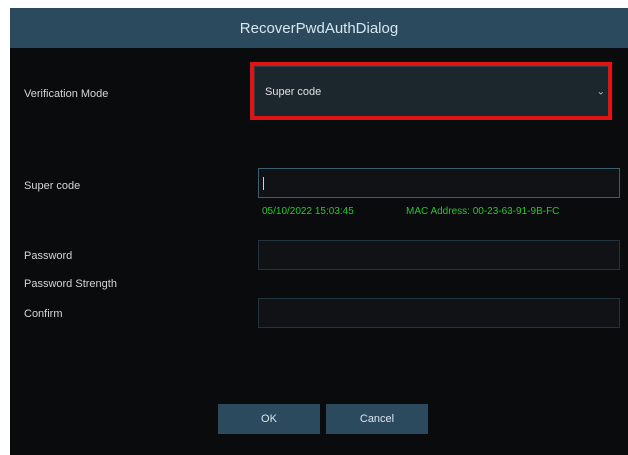 This screenshot has height=455, width=628. What do you see at coordinates (66, 94) in the screenshot?
I see `verification-mode-label: Verification Mode` at bounding box center [66, 94].